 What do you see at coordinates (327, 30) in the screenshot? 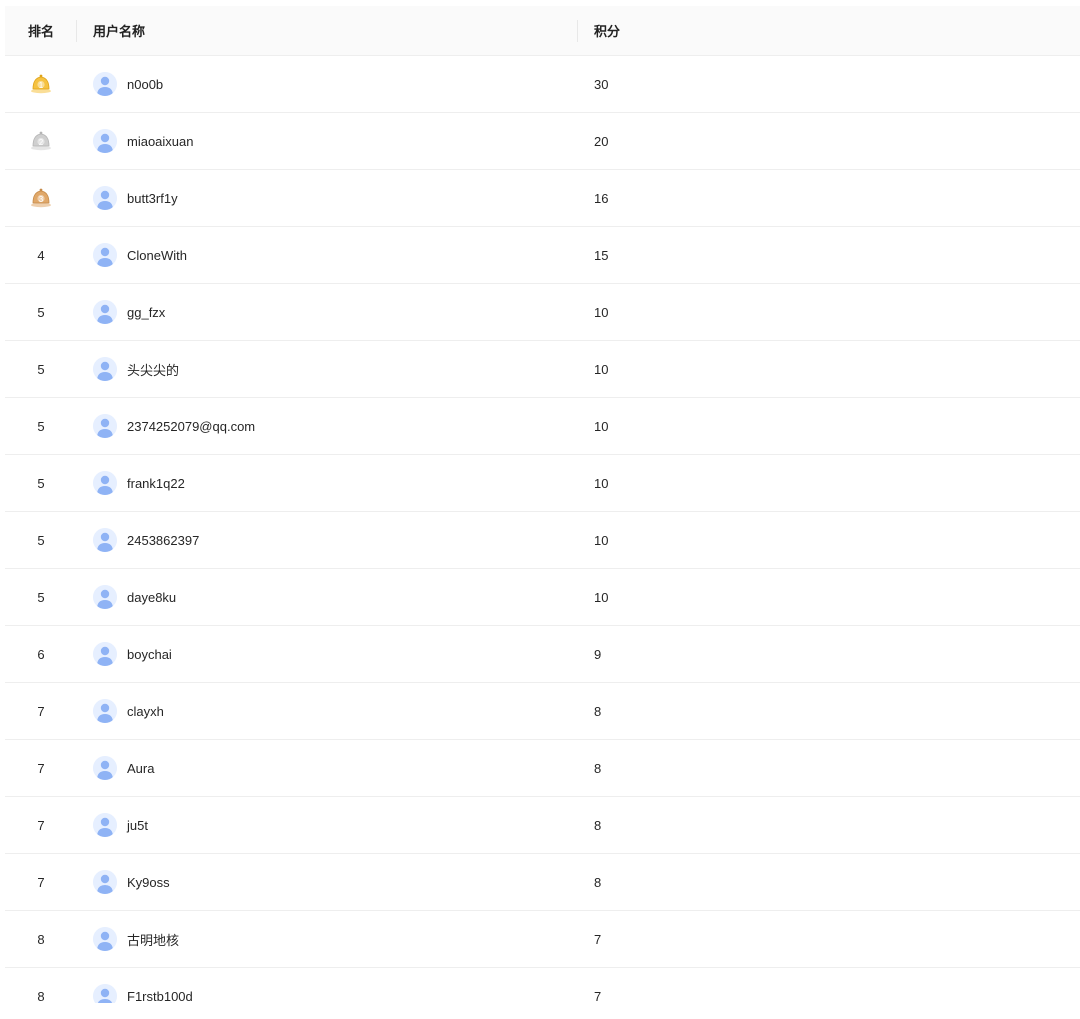
I see `header-username: 用户名称` at bounding box center [327, 30].